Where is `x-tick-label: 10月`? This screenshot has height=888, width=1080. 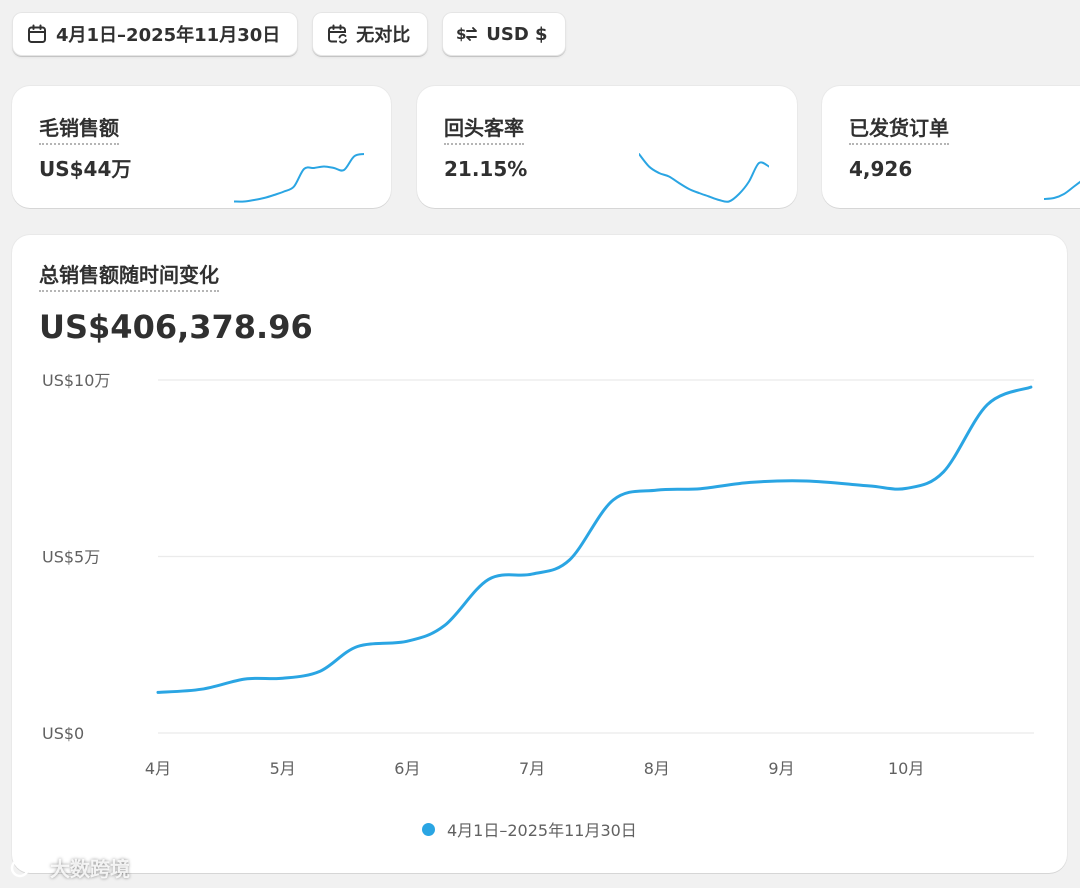
x-tick-label: 10月 is located at coordinates (906, 768).